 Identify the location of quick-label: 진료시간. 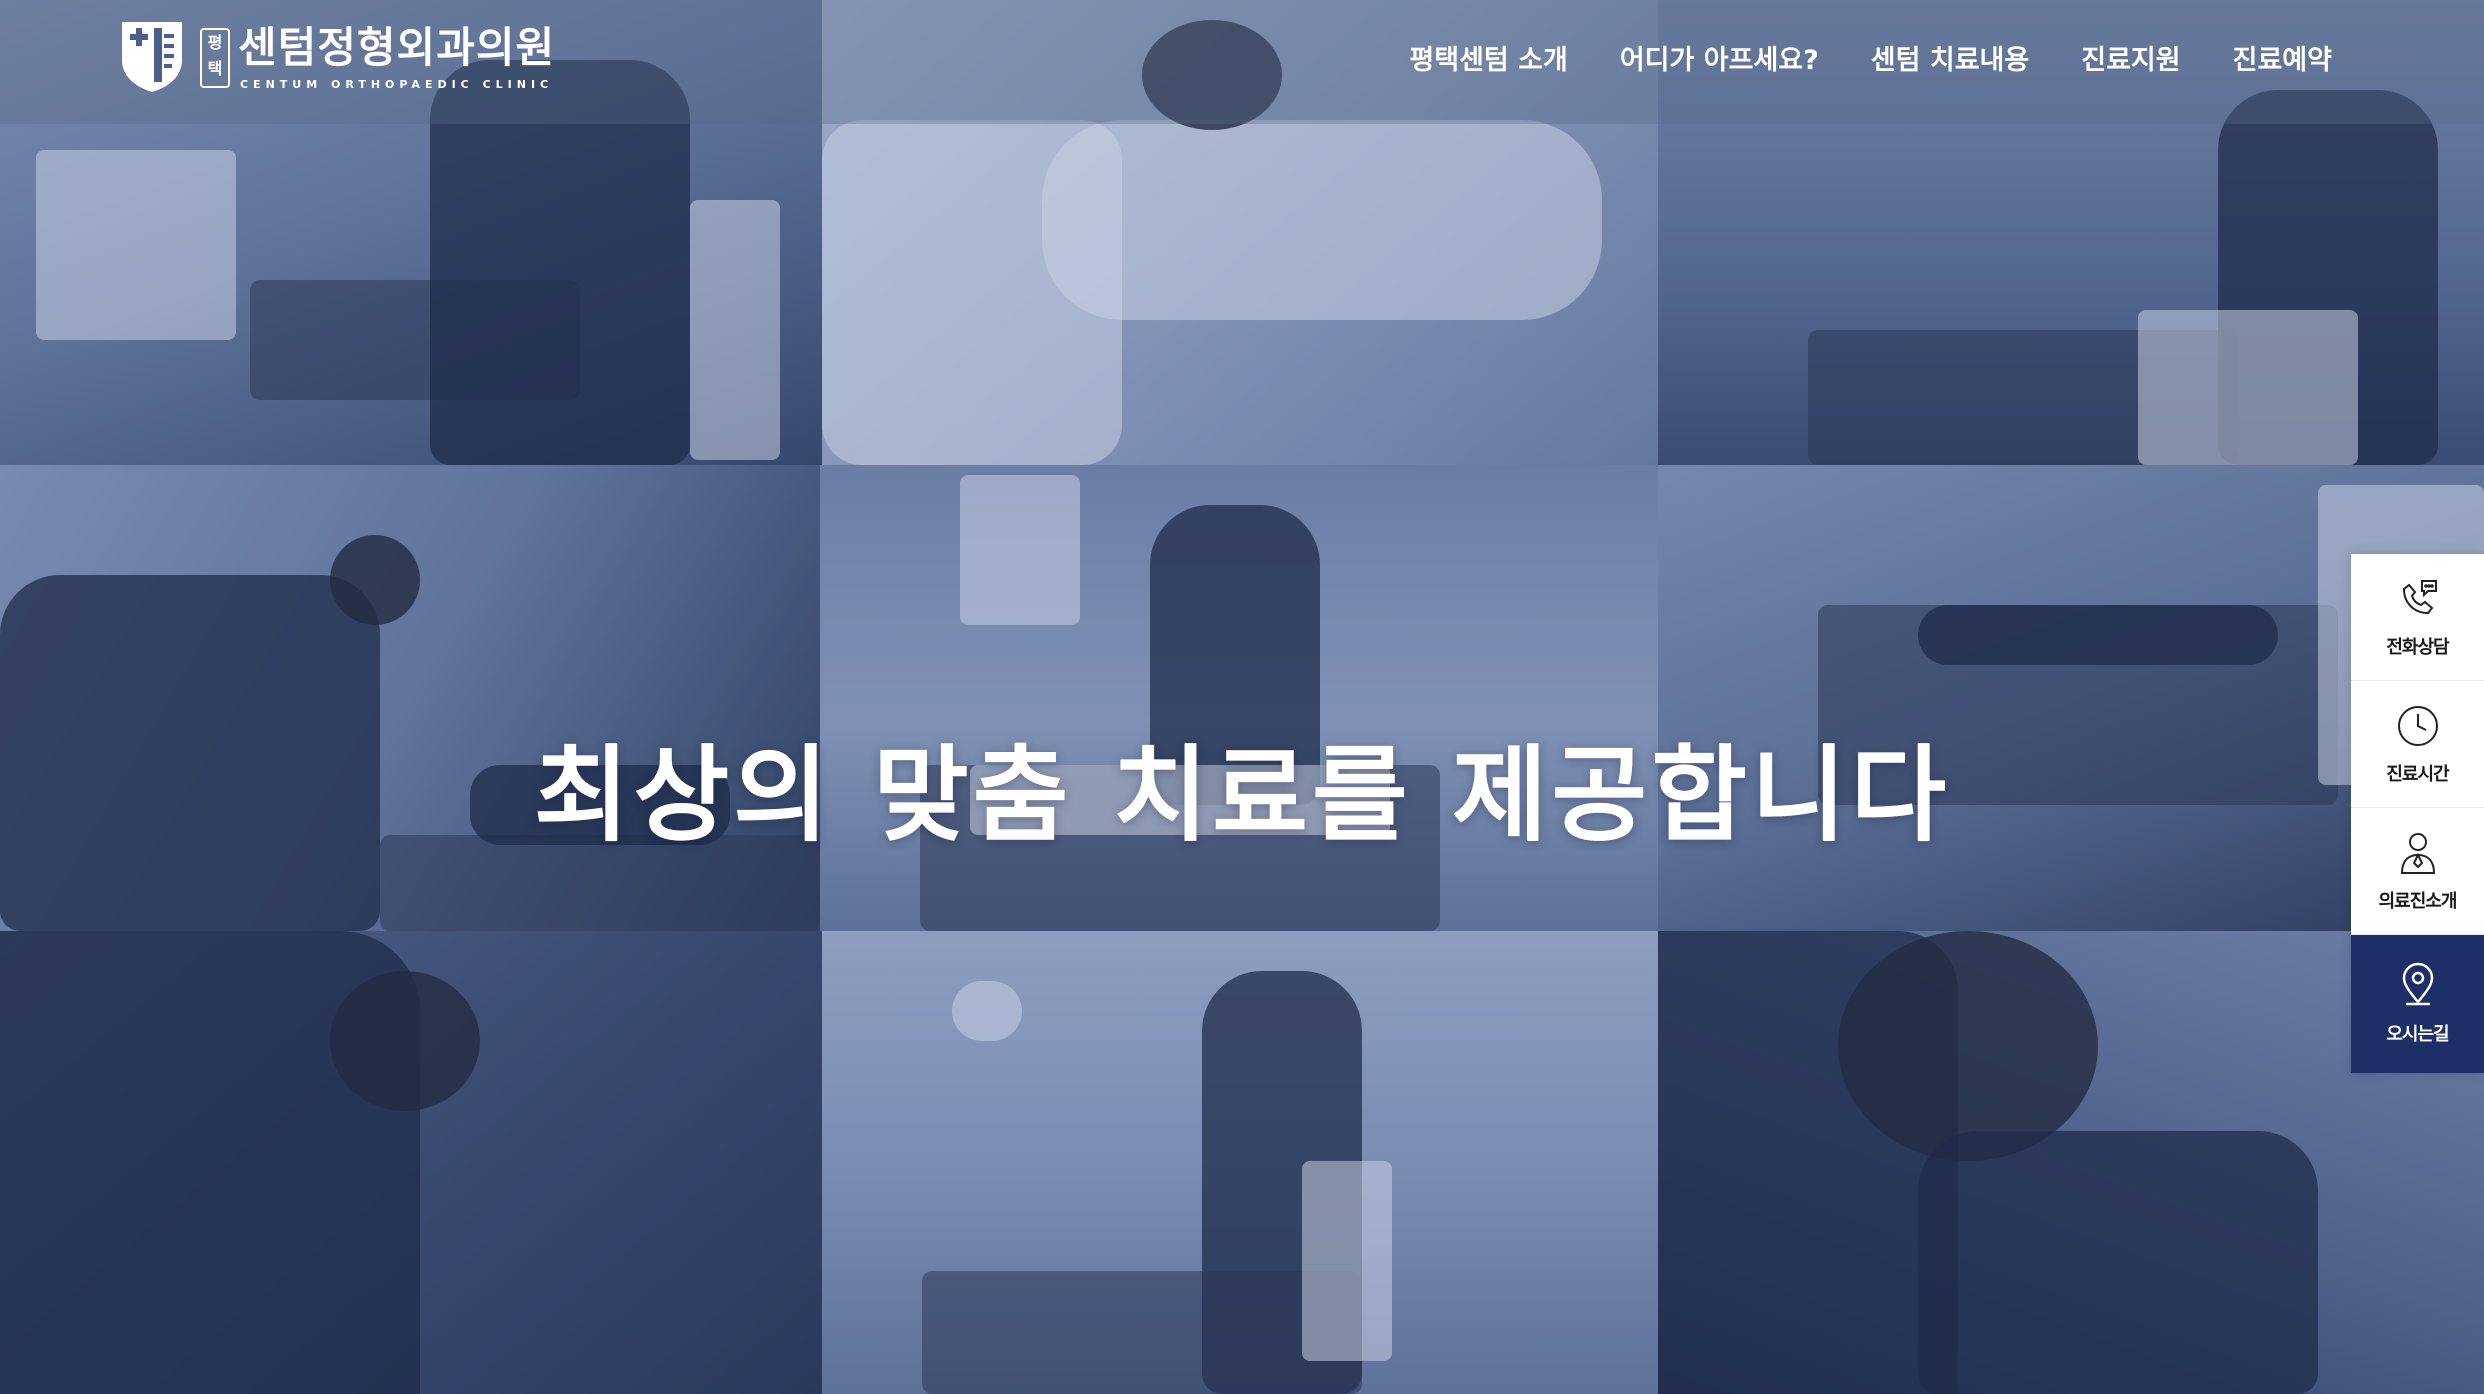
(2417, 774).